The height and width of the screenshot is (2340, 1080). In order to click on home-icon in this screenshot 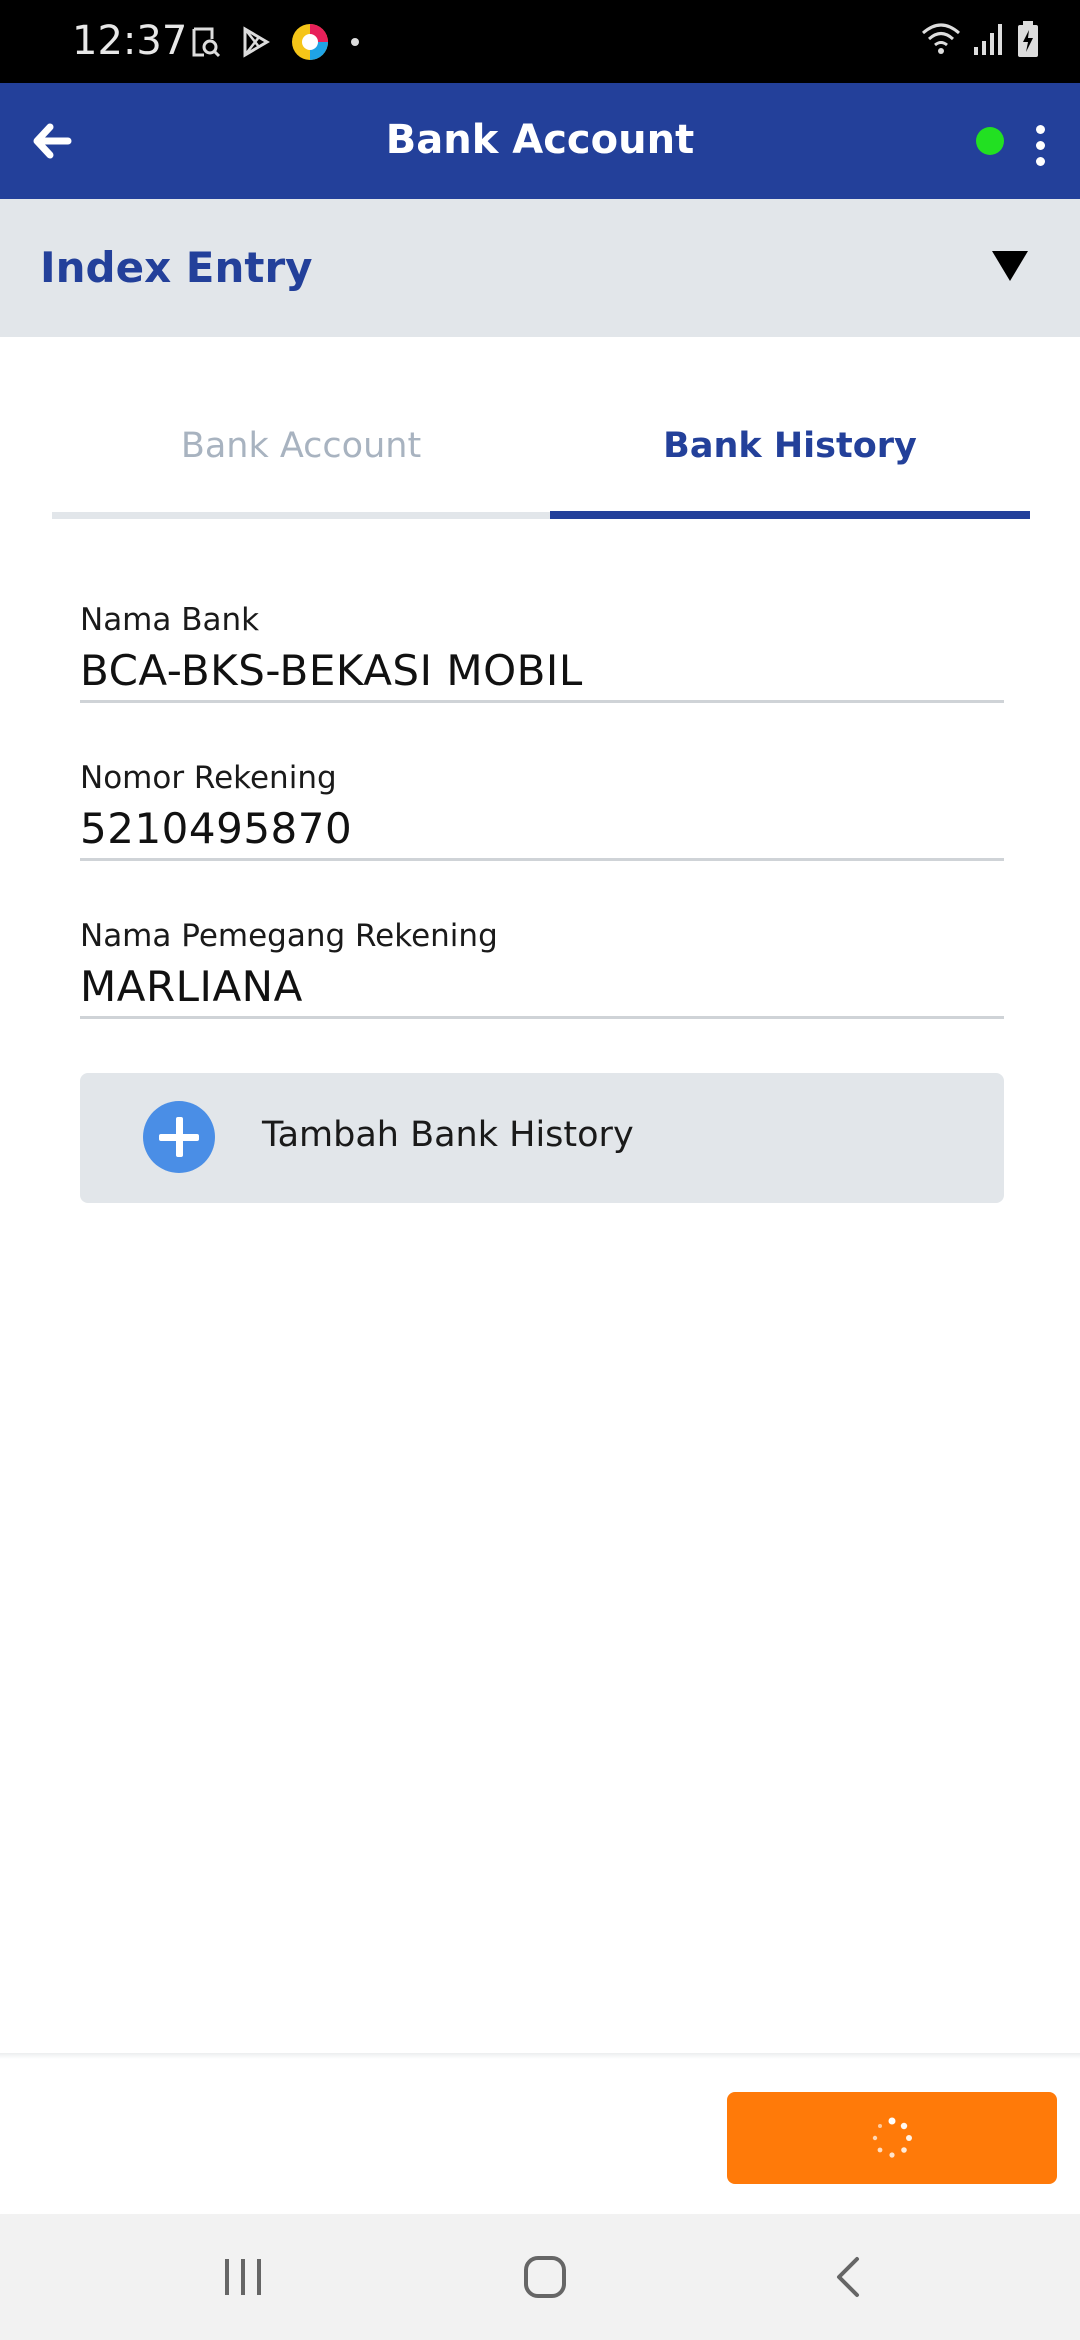, I will do `click(545, 2277)`.